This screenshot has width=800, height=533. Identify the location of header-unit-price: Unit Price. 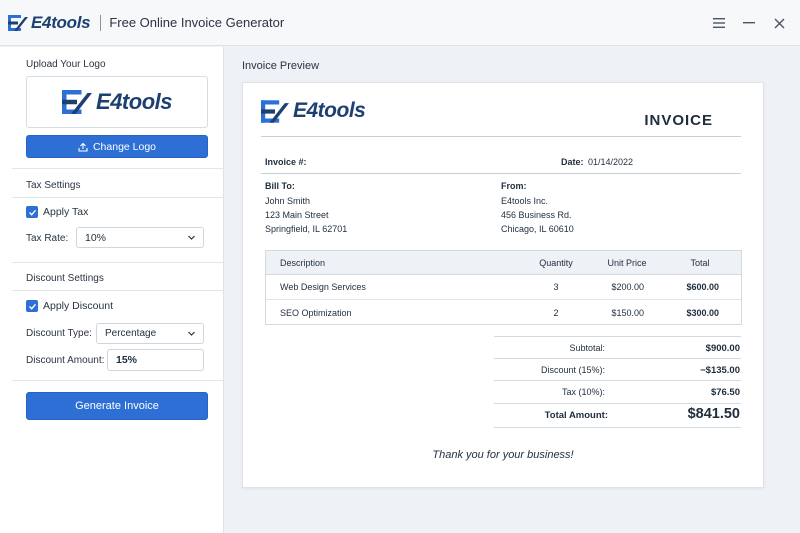
(627, 262).